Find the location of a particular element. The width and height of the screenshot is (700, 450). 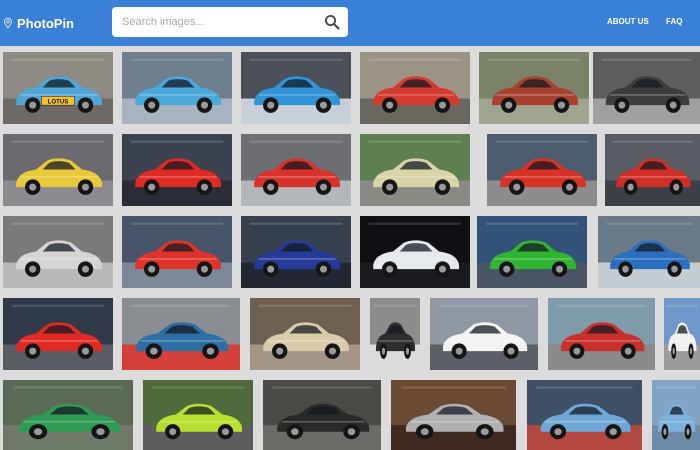

top-bar: PhotoPin ABOUT US FAQ is located at coordinates (350, 23).